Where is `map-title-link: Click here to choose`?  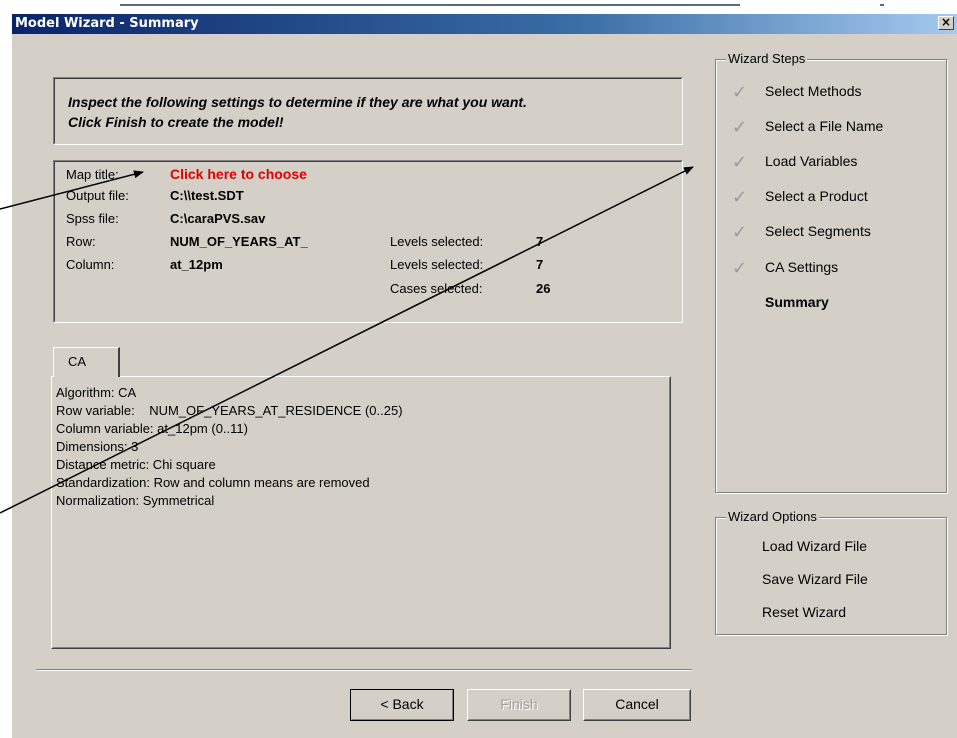
map-title-link: Click here to choose is located at coordinates (238, 174).